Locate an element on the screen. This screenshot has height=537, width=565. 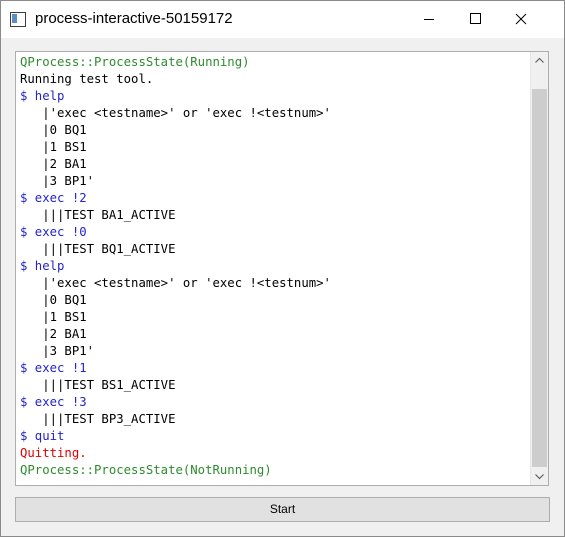
close-icon is located at coordinates (521, 19).